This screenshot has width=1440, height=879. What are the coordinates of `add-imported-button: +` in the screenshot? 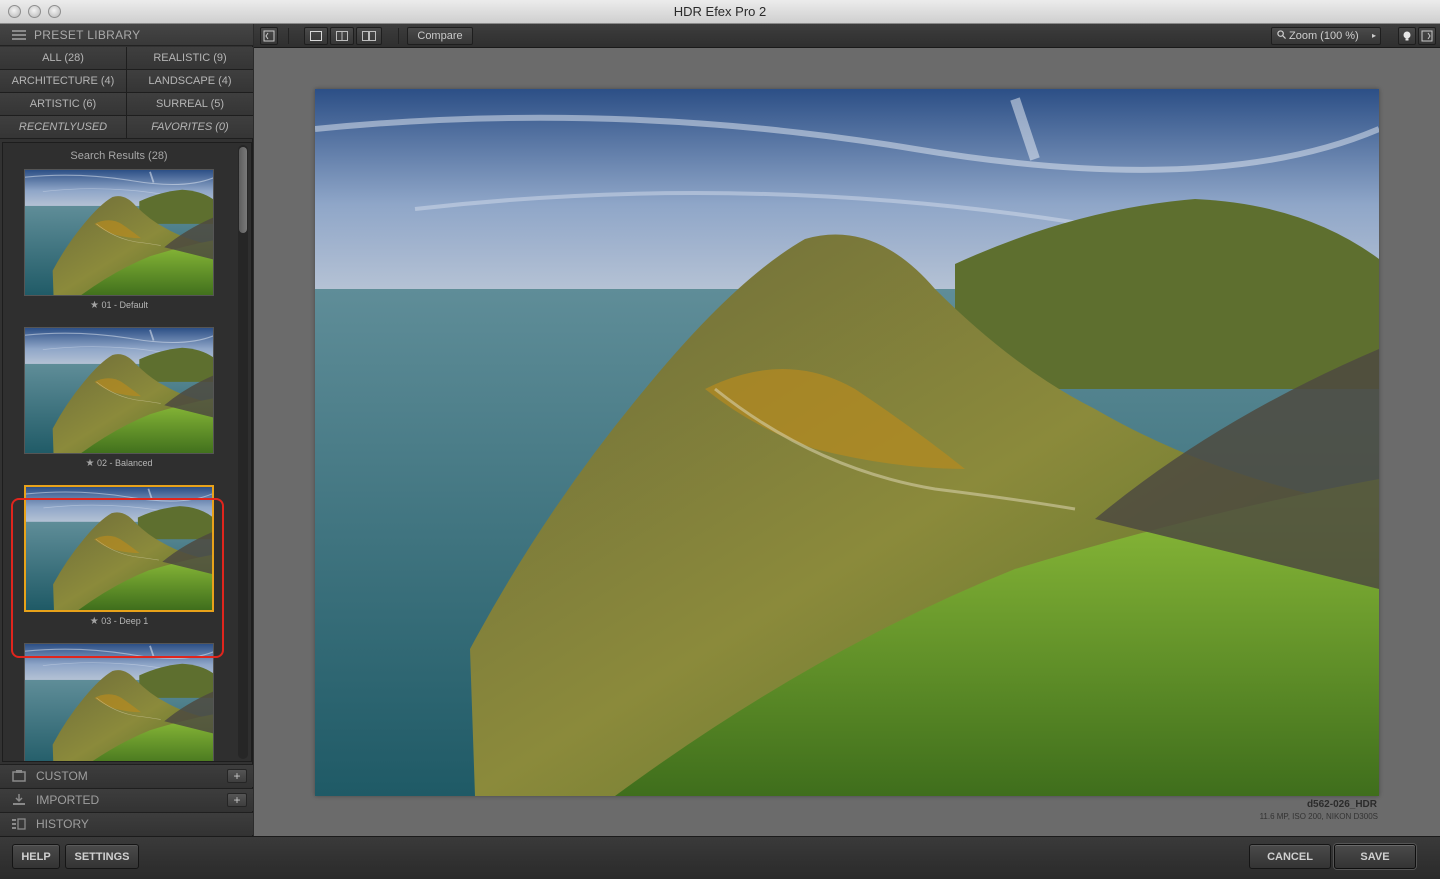 It's located at (237, 800).